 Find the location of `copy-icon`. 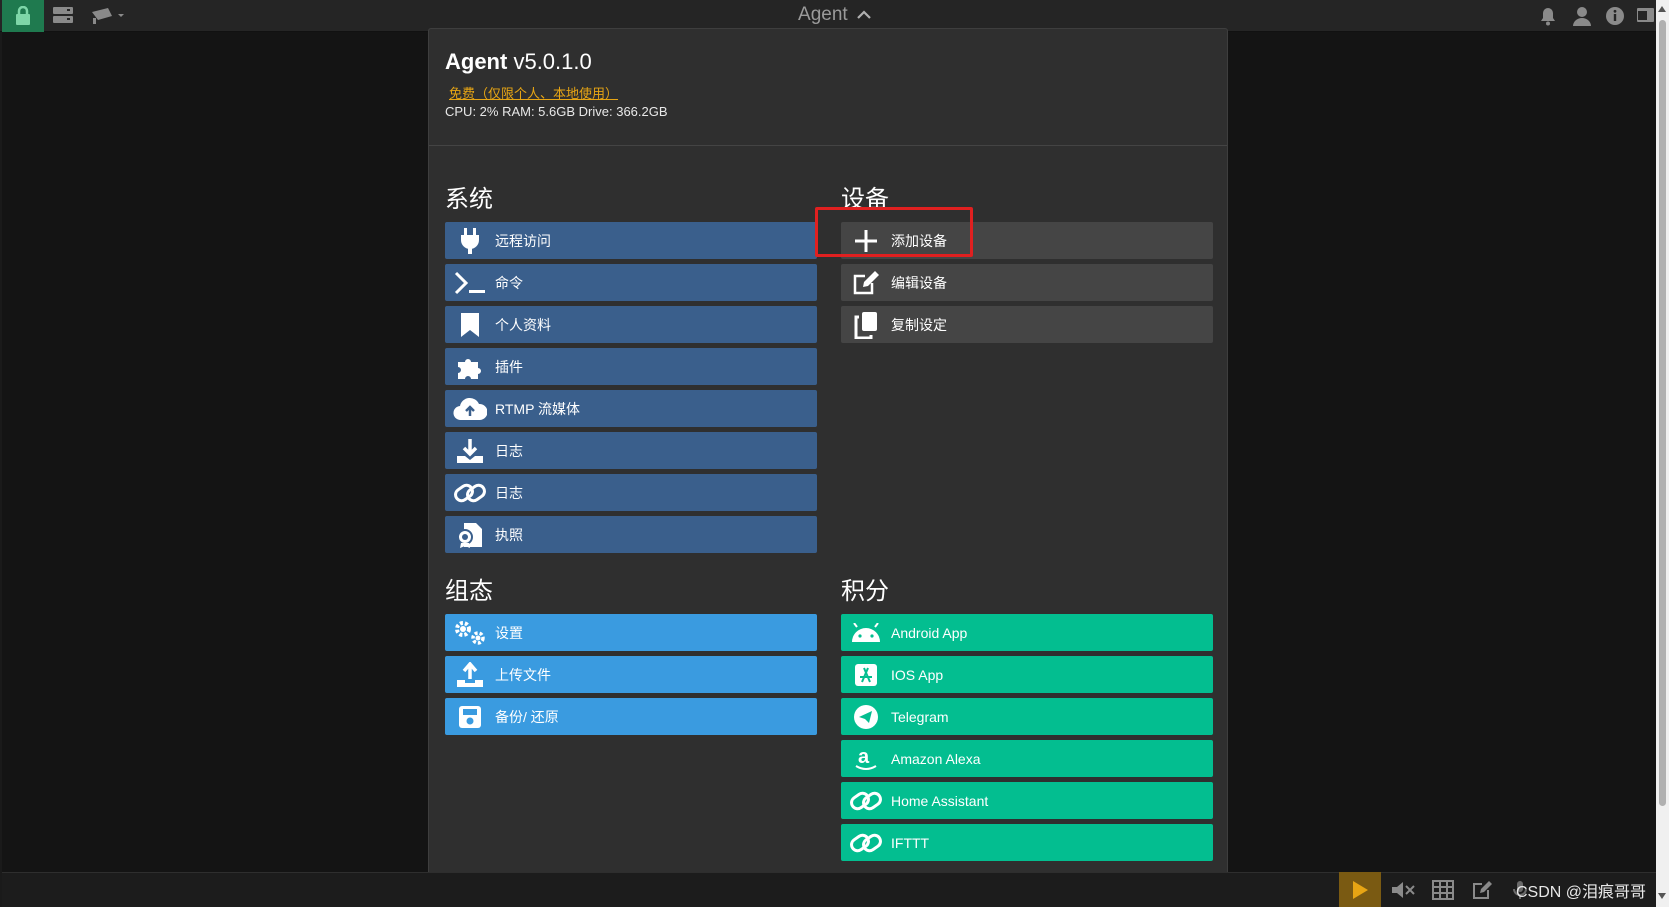

copy-icon is located at coordinates (866, 324).